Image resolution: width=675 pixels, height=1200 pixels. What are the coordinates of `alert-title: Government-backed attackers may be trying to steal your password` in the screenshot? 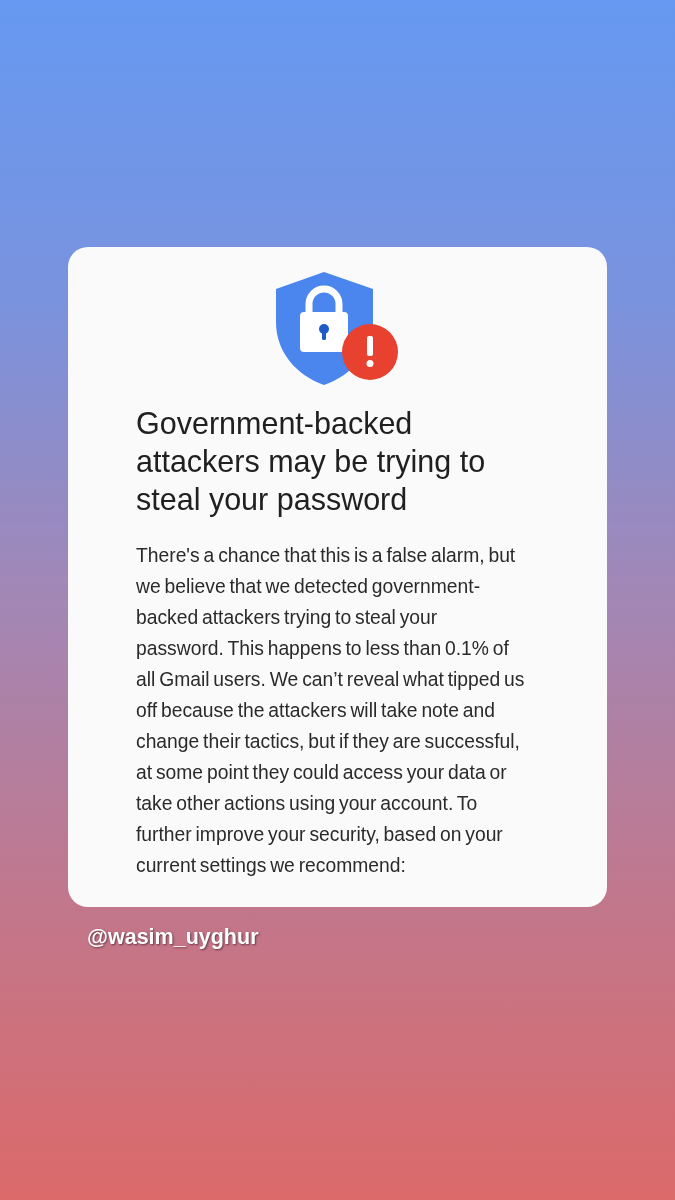 It's located at (311, 461).